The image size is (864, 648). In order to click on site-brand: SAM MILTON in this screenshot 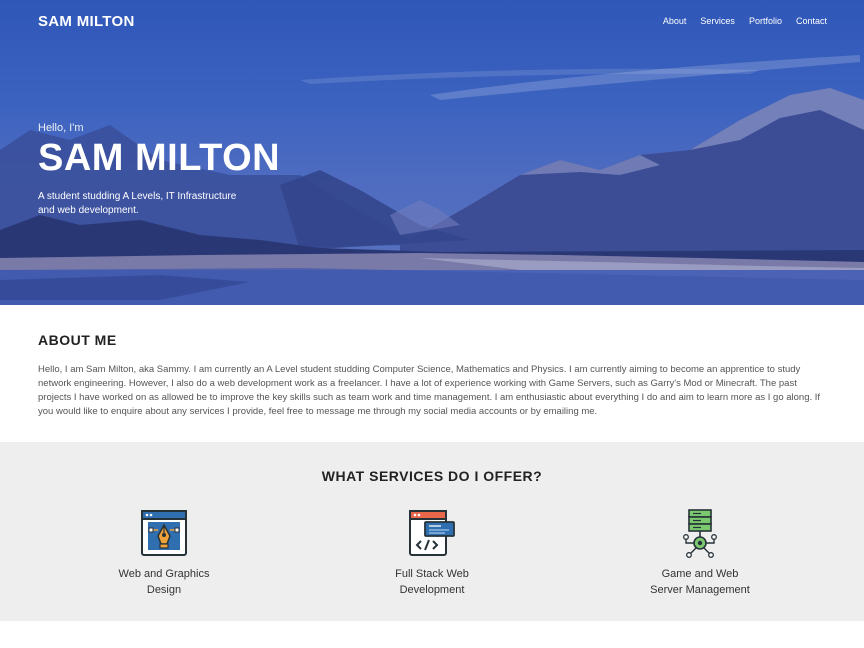, I will do `click(86, 21)`.